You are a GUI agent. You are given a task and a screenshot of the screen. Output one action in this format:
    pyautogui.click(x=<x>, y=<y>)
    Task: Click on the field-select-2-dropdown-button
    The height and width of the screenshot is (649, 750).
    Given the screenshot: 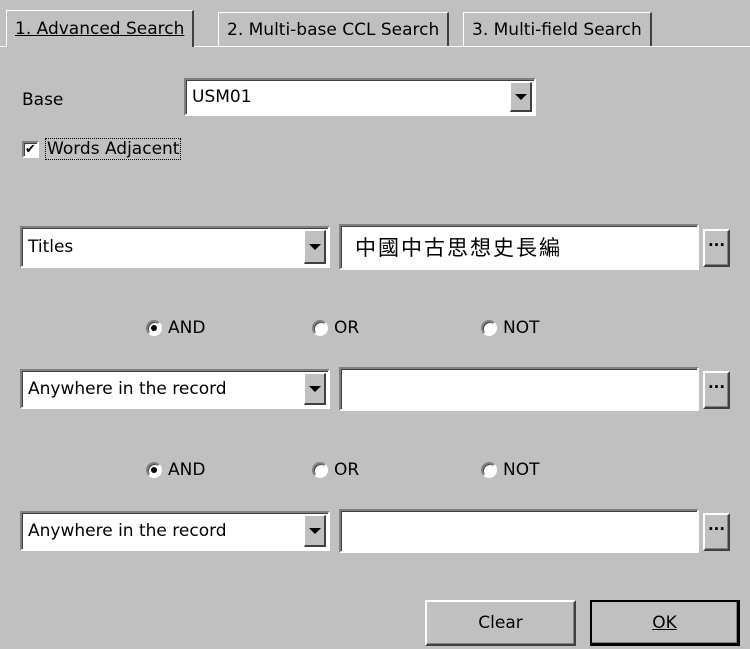 What is the action you would take?
    pyautogui.click(x=315, y=389)
    